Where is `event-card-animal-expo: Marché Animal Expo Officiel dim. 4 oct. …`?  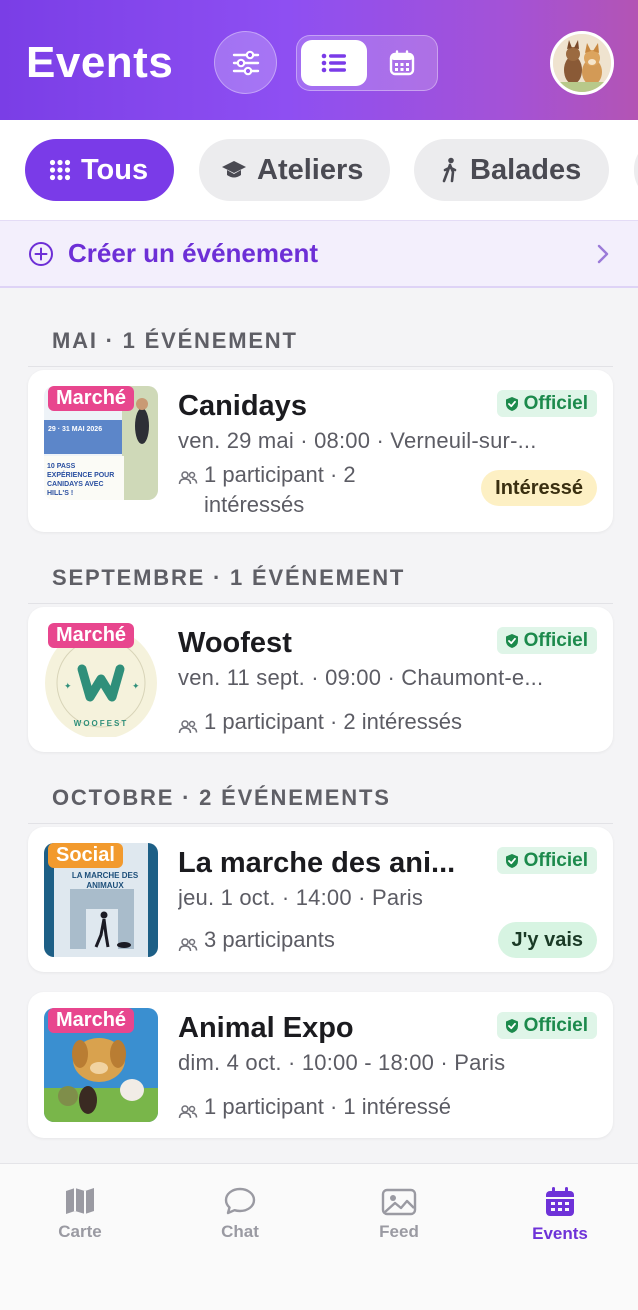
event-card-animal-expo: Marché Animal Expo Officiel dim. 4 oct. … is located at coordinates (320, 1065).